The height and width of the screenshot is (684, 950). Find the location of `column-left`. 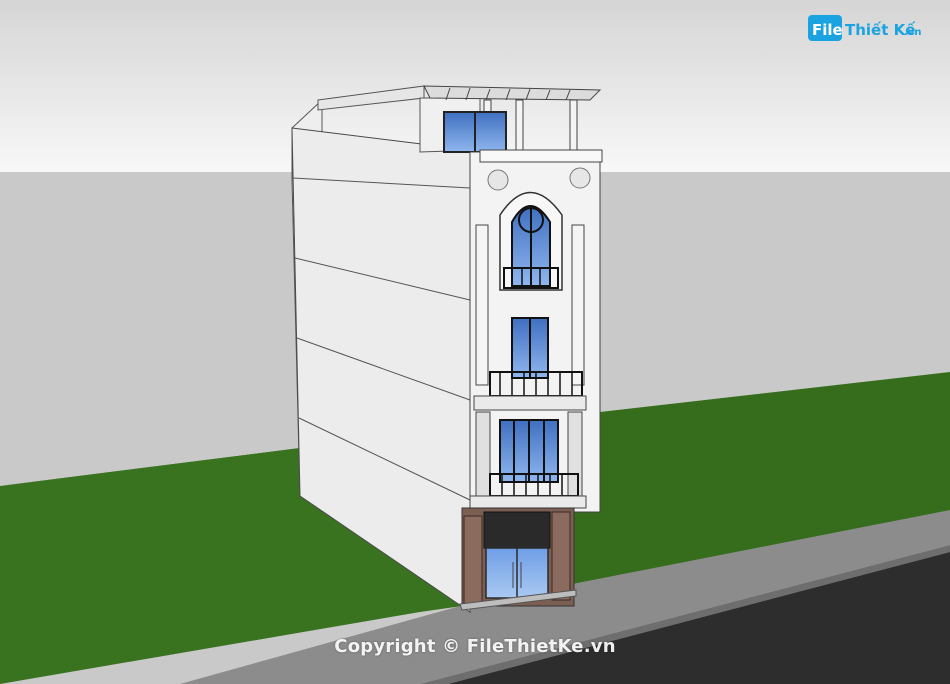

column-left is located at coordinates (482, 305).